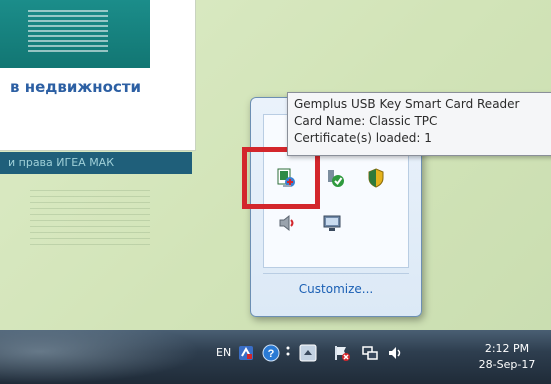 The image size is (551, 384). I want to click on popup-divider, so click(336, 273).